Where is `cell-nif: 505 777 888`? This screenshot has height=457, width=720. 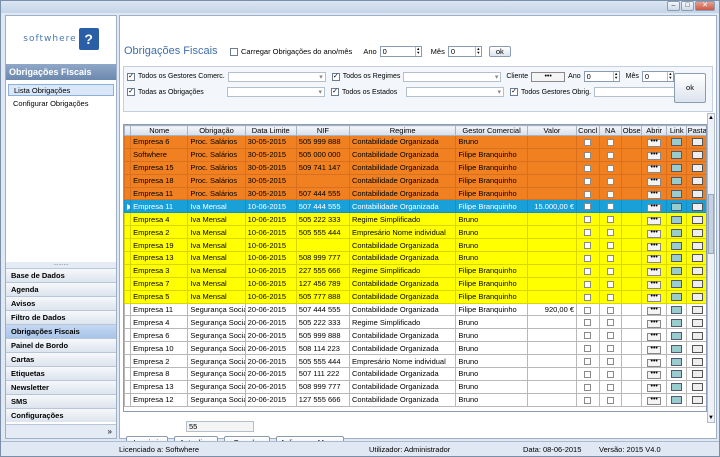
cell-nif: 505 777 888 is located at coordinates (322, 296).